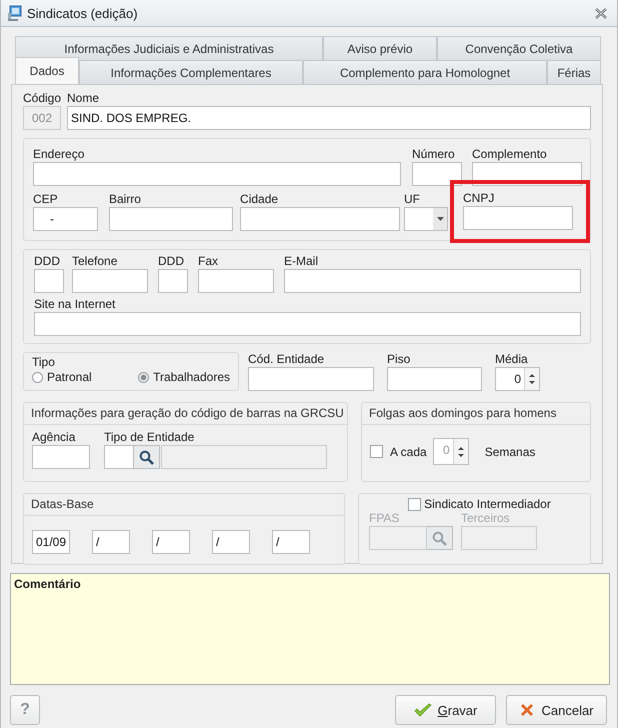 The image size is (618, 728). What do you see at coordinates (527, 174) in the screenshot?
I see `complement-field` at bounding box center [527, 174].